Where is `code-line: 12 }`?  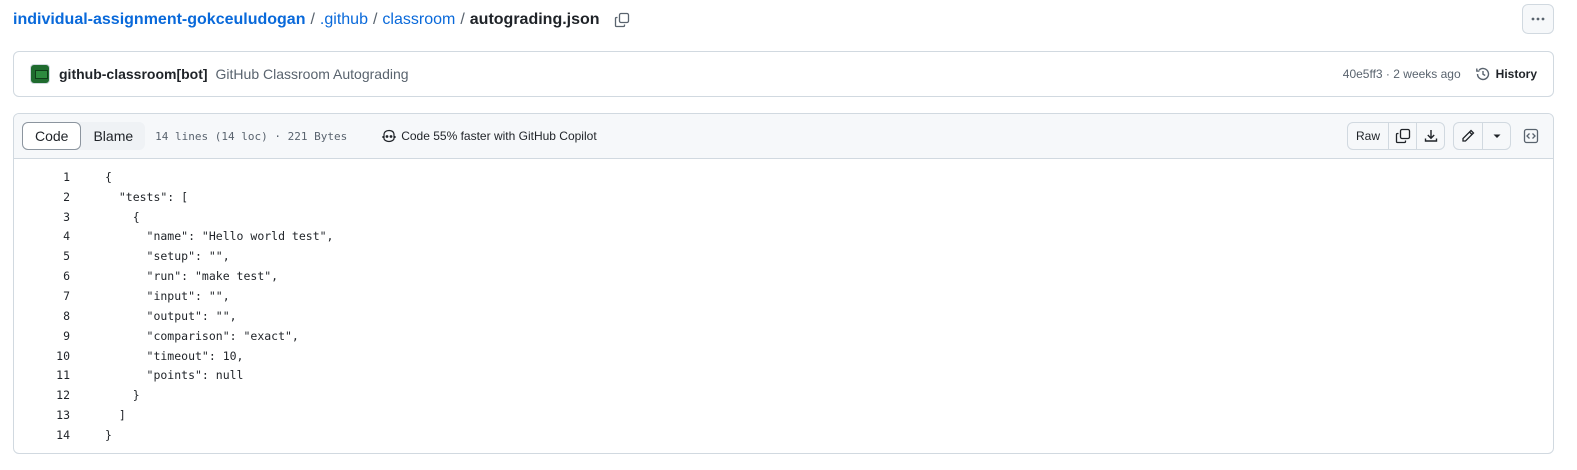 code-line: 12 } is located at coordinates (783, 395).